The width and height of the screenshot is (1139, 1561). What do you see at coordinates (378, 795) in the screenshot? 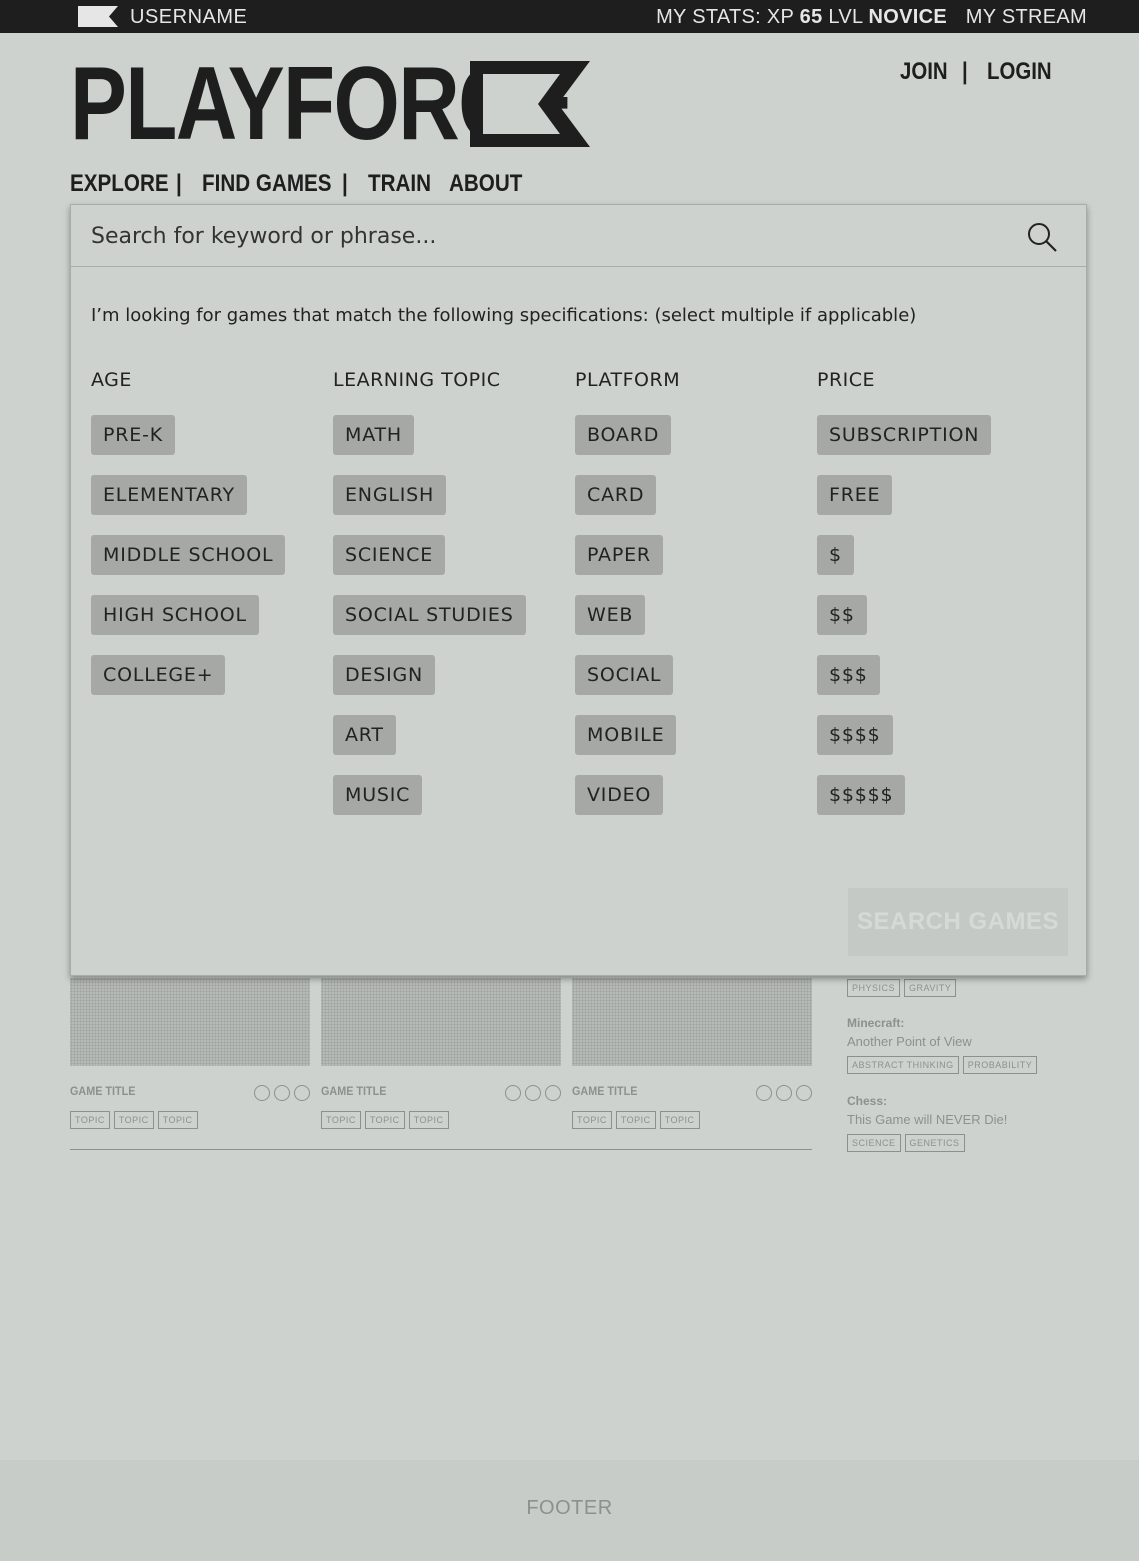
I see `filter-chip-topic: MUSIC` at bounding box center [378, 795].